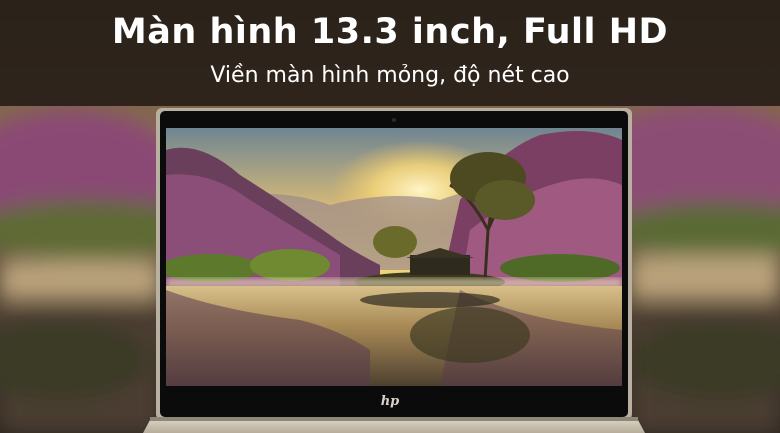  Describe the element at coordinates (394, 120) in the screenshot. I see `webcam-icon` at that location.